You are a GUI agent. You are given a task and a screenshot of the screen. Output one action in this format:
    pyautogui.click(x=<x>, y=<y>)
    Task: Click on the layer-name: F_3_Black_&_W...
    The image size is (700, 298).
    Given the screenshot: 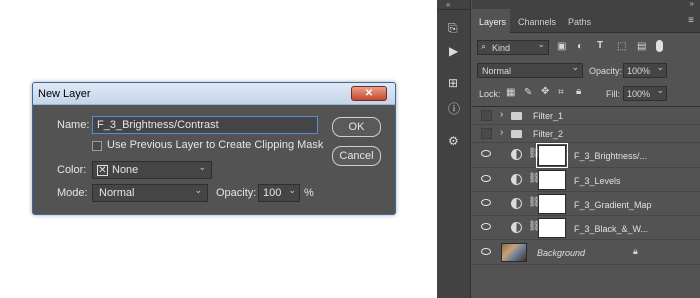 What is the action you would take?
    pyautogui.click(x=611, y=229)
    